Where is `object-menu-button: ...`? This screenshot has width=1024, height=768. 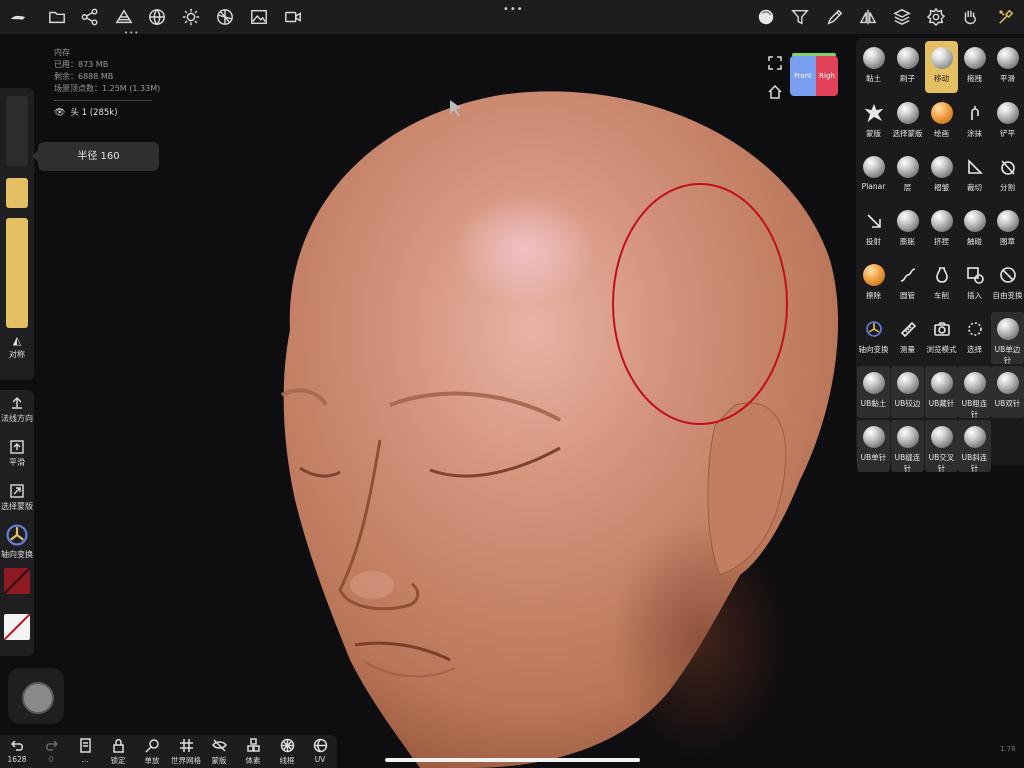 object-menu-button: ... is located at coordinates (85, 751).